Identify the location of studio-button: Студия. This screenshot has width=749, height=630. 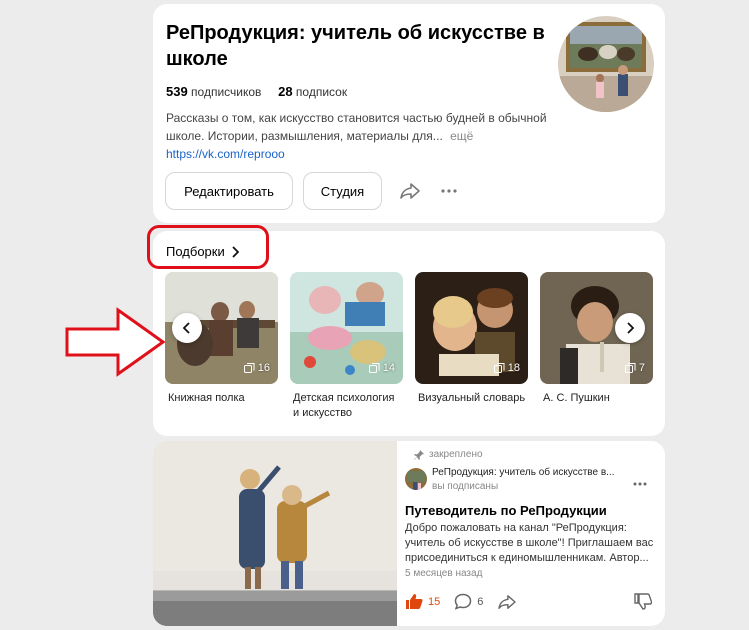
(342, 191).